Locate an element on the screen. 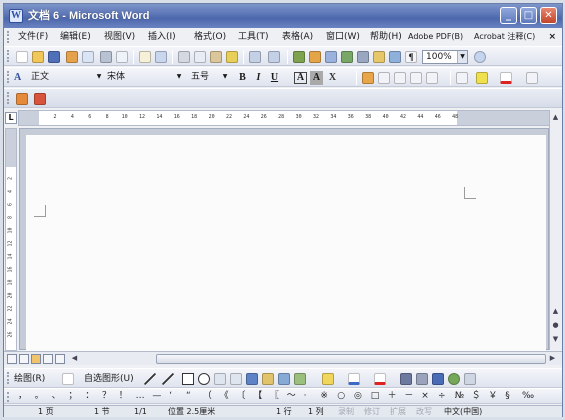  symbol-button: · is located at coordinates (305, 396).